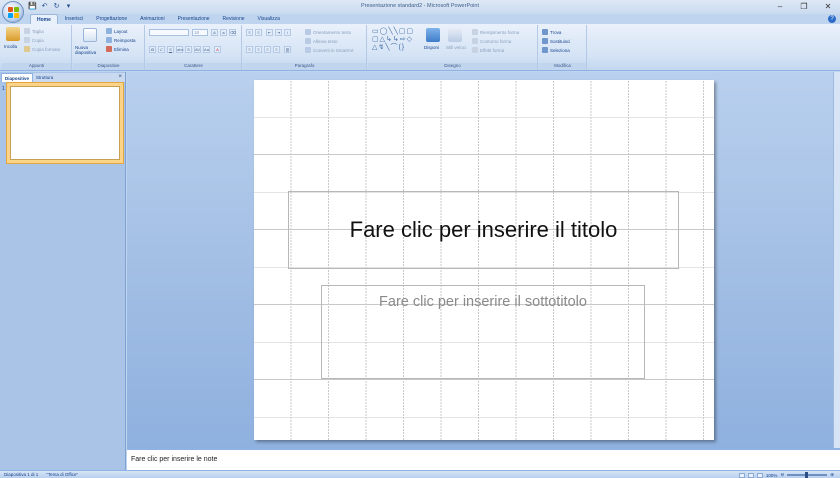  Describe the element at coordinates (109, 31) in the screenshot. I see `layout-icon` at that location.